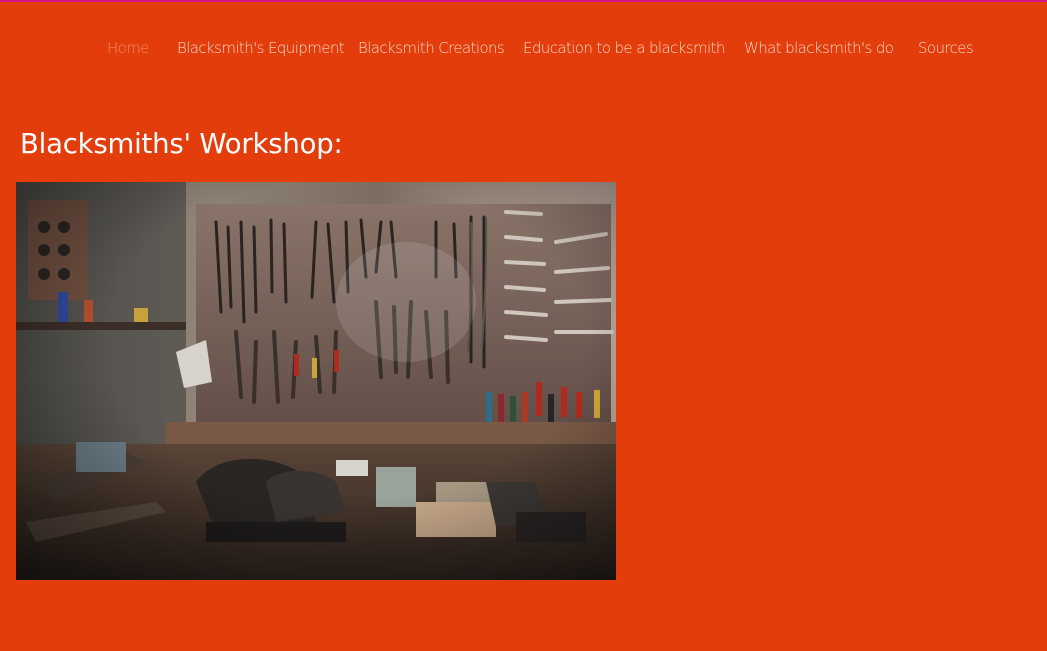  Describe the element at coordinates (624, 48) in the screenshot. I see `nav-link-education: Education to be a blacksmith` at that location.